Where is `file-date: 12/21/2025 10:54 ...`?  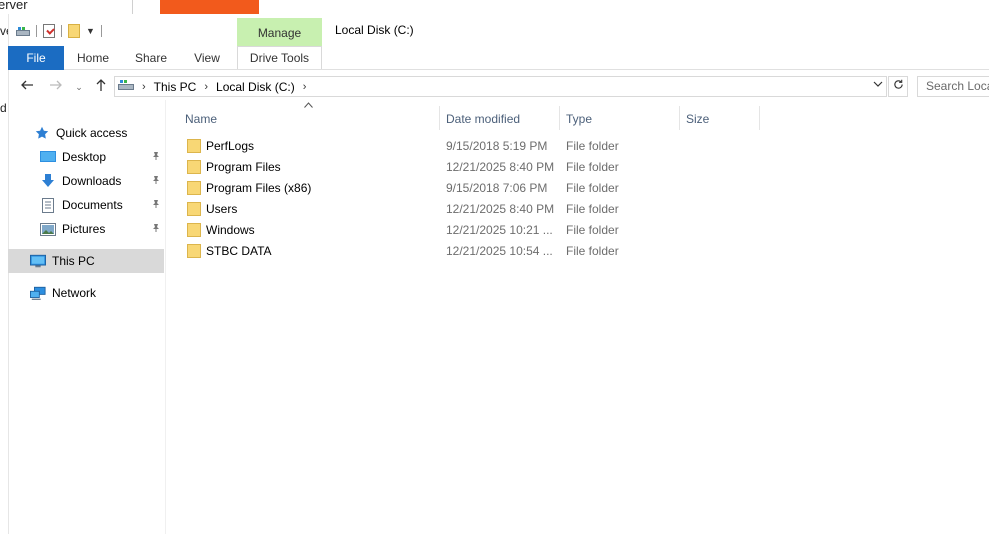 file-date: 12/21/2025 10:54 ... is located at coordinates (499, 251).